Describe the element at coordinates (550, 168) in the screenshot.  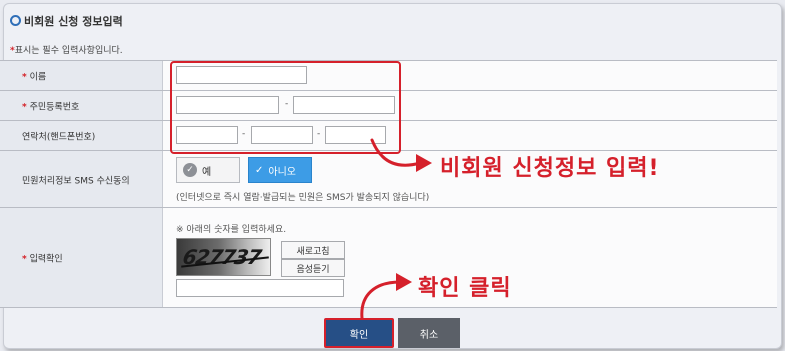
I see `input-annotation: 비회원 신청정보 입력!` at that location.